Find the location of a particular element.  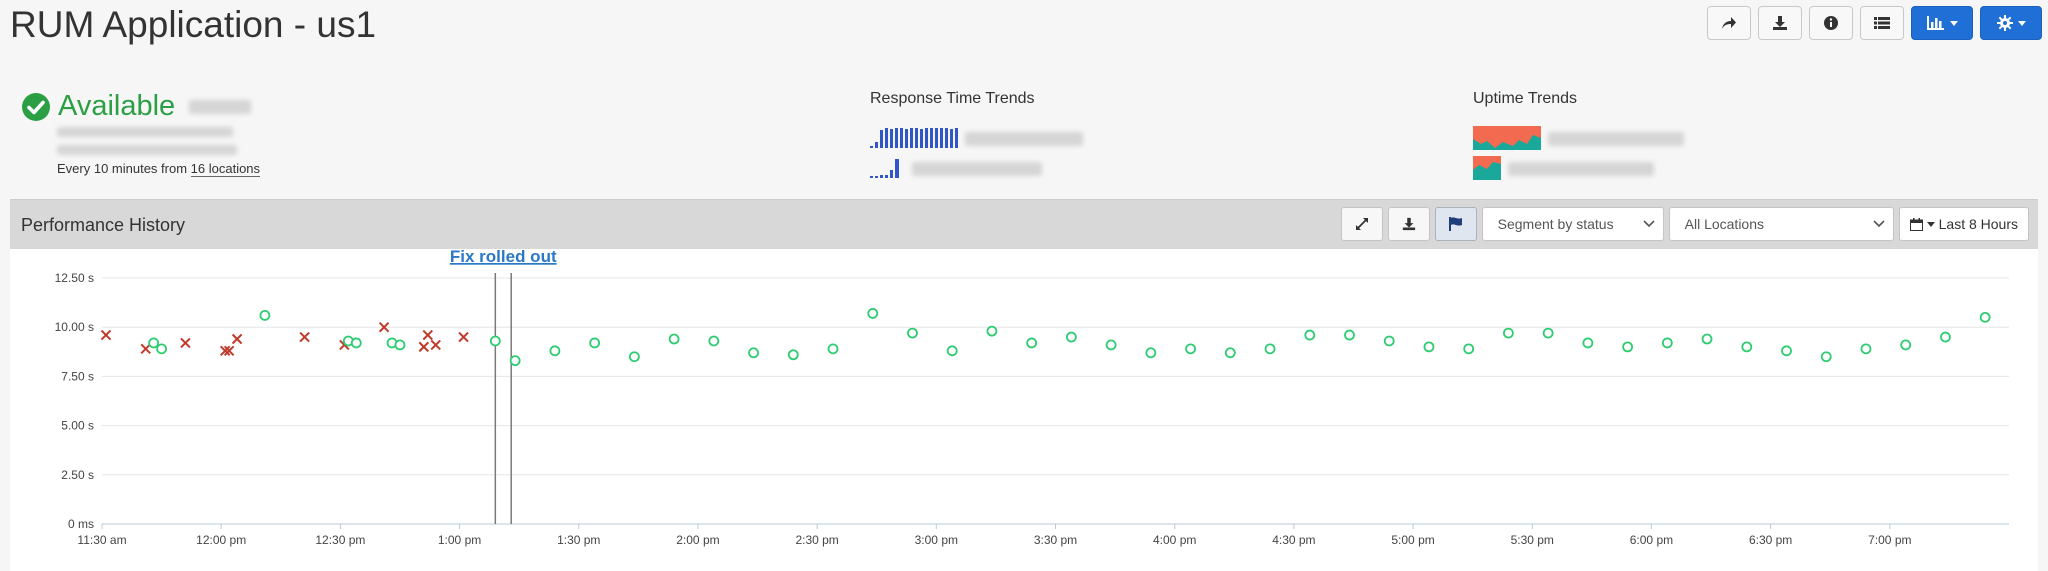

frequency-text: Every 10 minutes from is located at coordinates (124, 168).